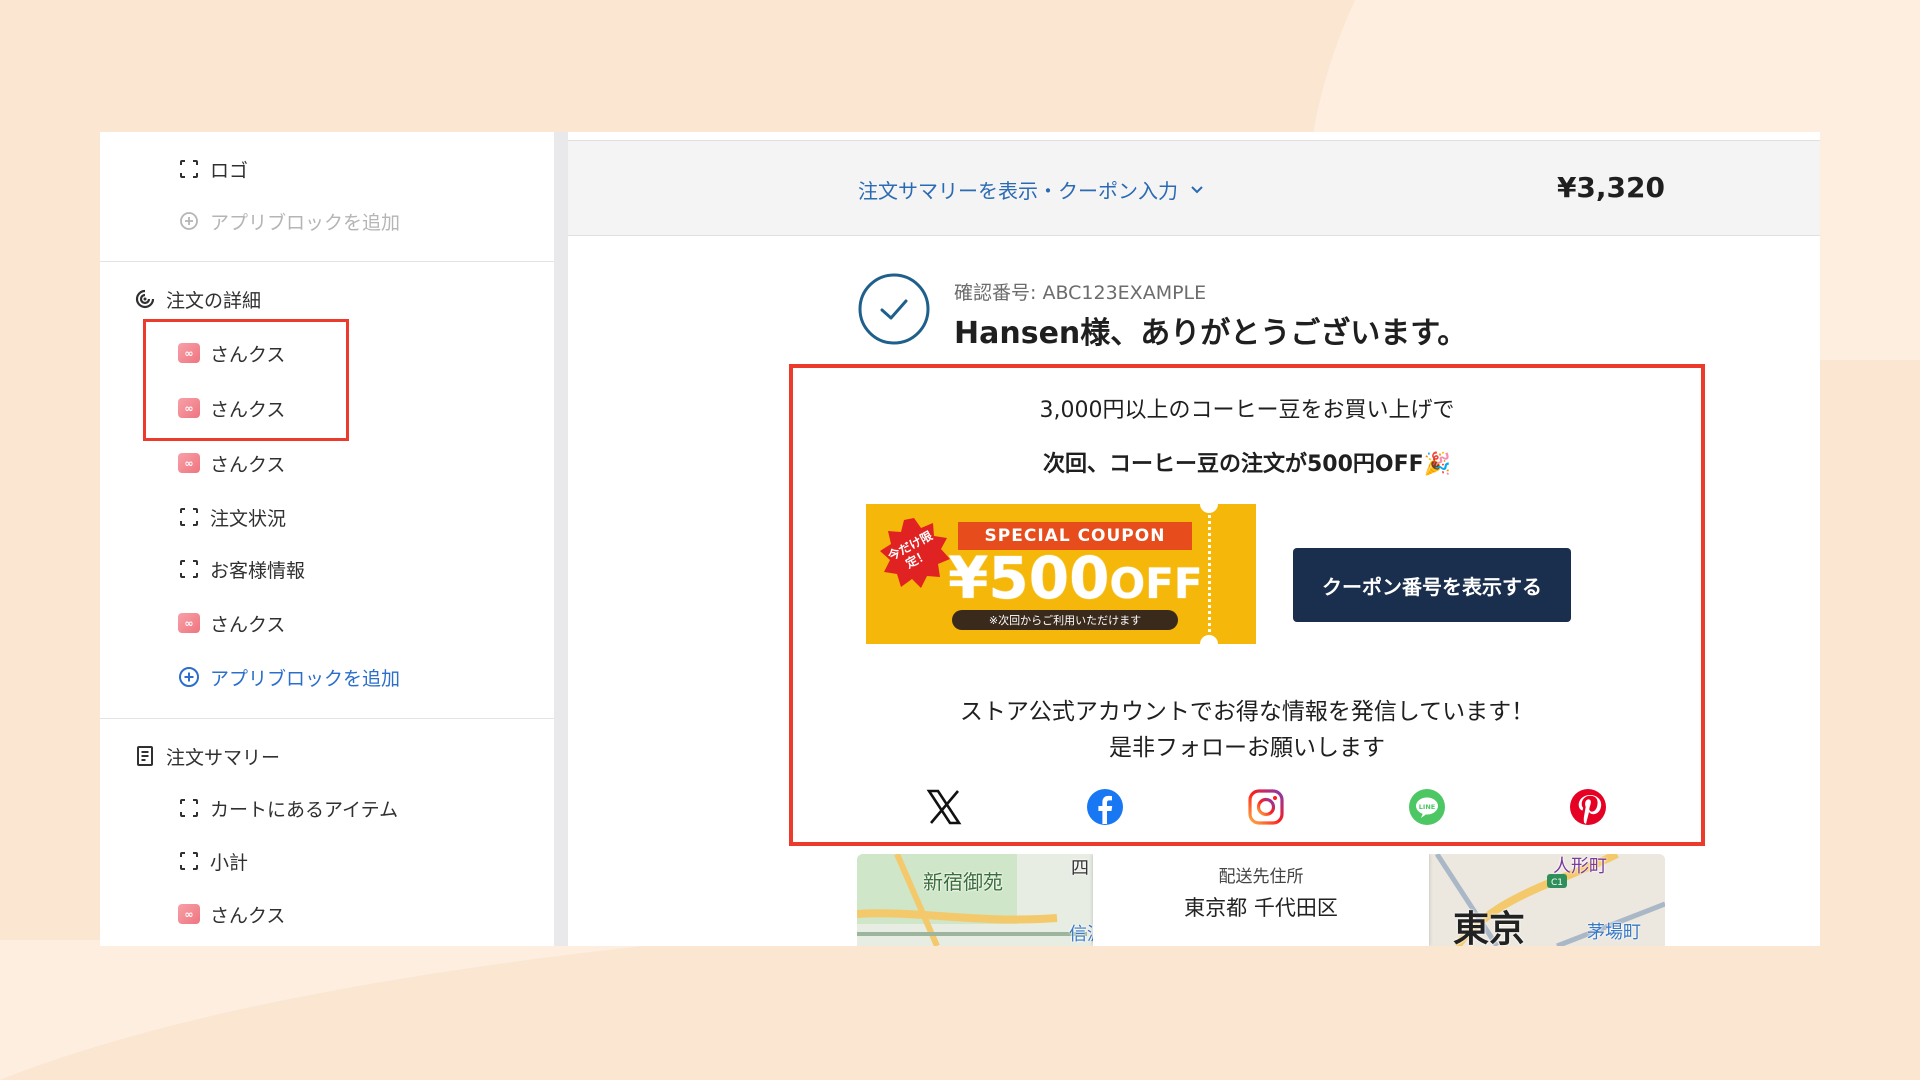 Image resolution: width=1920 pixels, height=1080 pixels. I want to click on add-app-block-button: アプリブロックを追加, so click(289, 677).